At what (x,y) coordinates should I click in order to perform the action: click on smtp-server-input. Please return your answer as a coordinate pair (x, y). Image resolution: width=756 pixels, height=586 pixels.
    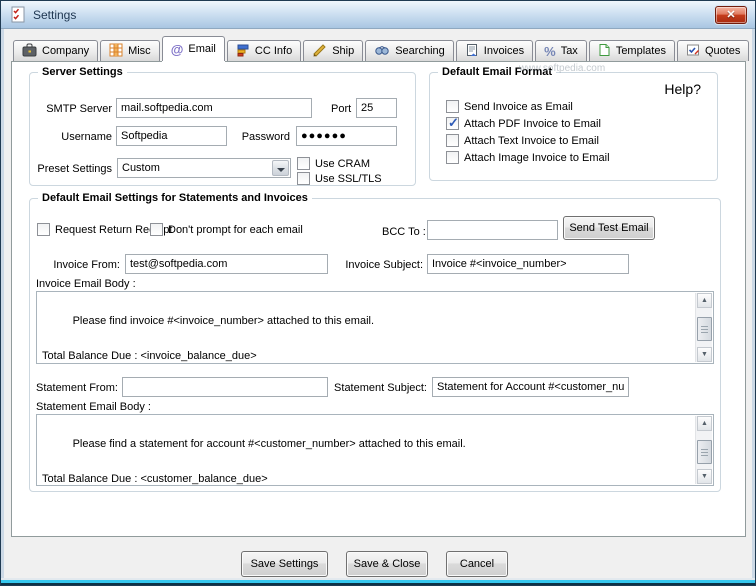
    Looking at the image, I should click on (214, 108).